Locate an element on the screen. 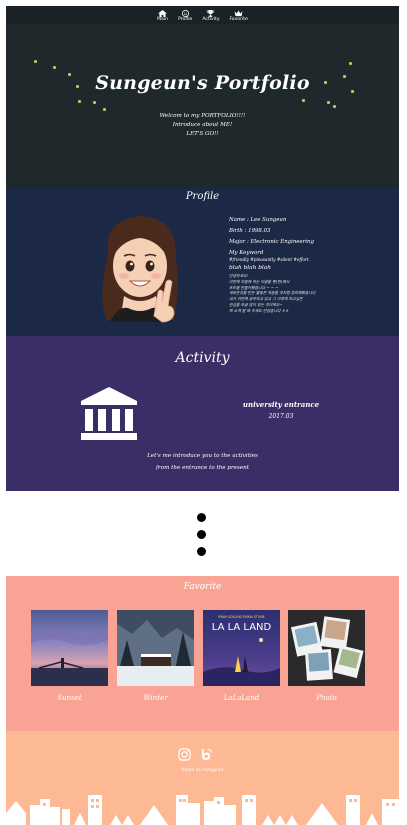 The width and height of the screenshot is (407, 825). favorite-card-winter: Winter is located at coordinates (155, 656).